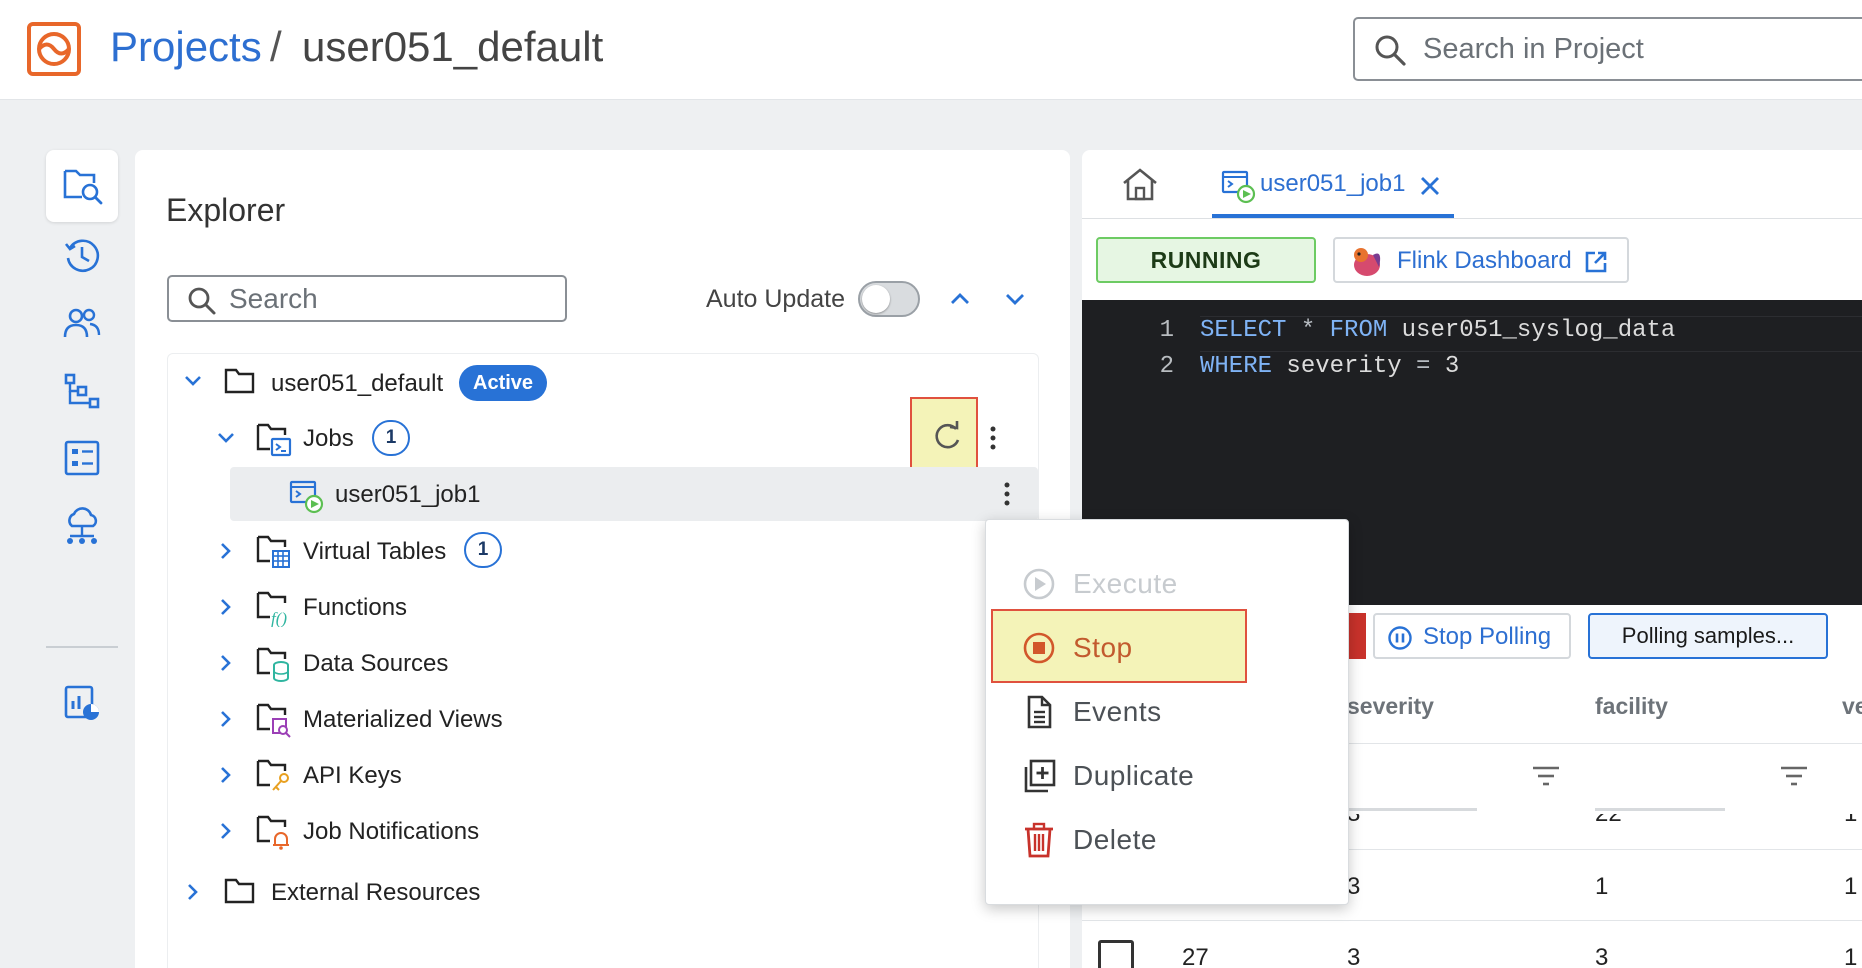 The image size is (1862, 968). I want to click on jobs-label: Jobs, so click(328, 439).